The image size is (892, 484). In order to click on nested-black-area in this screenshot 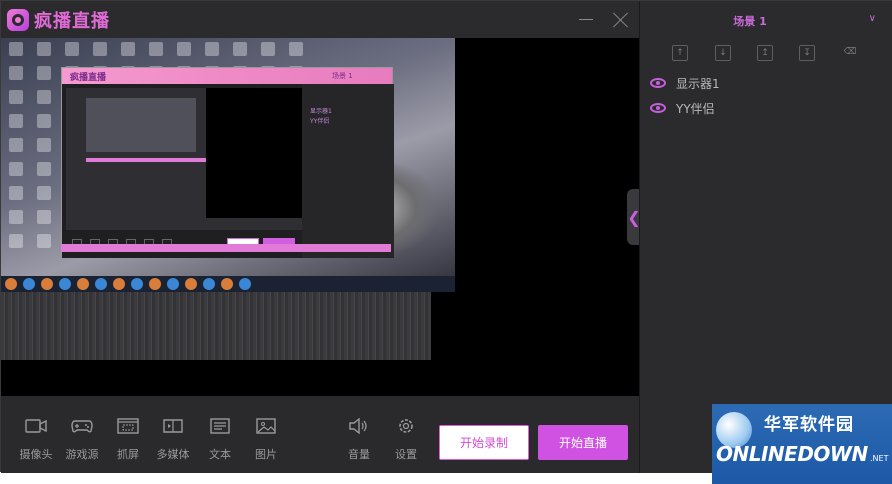, I will do `click(254, 153)`.